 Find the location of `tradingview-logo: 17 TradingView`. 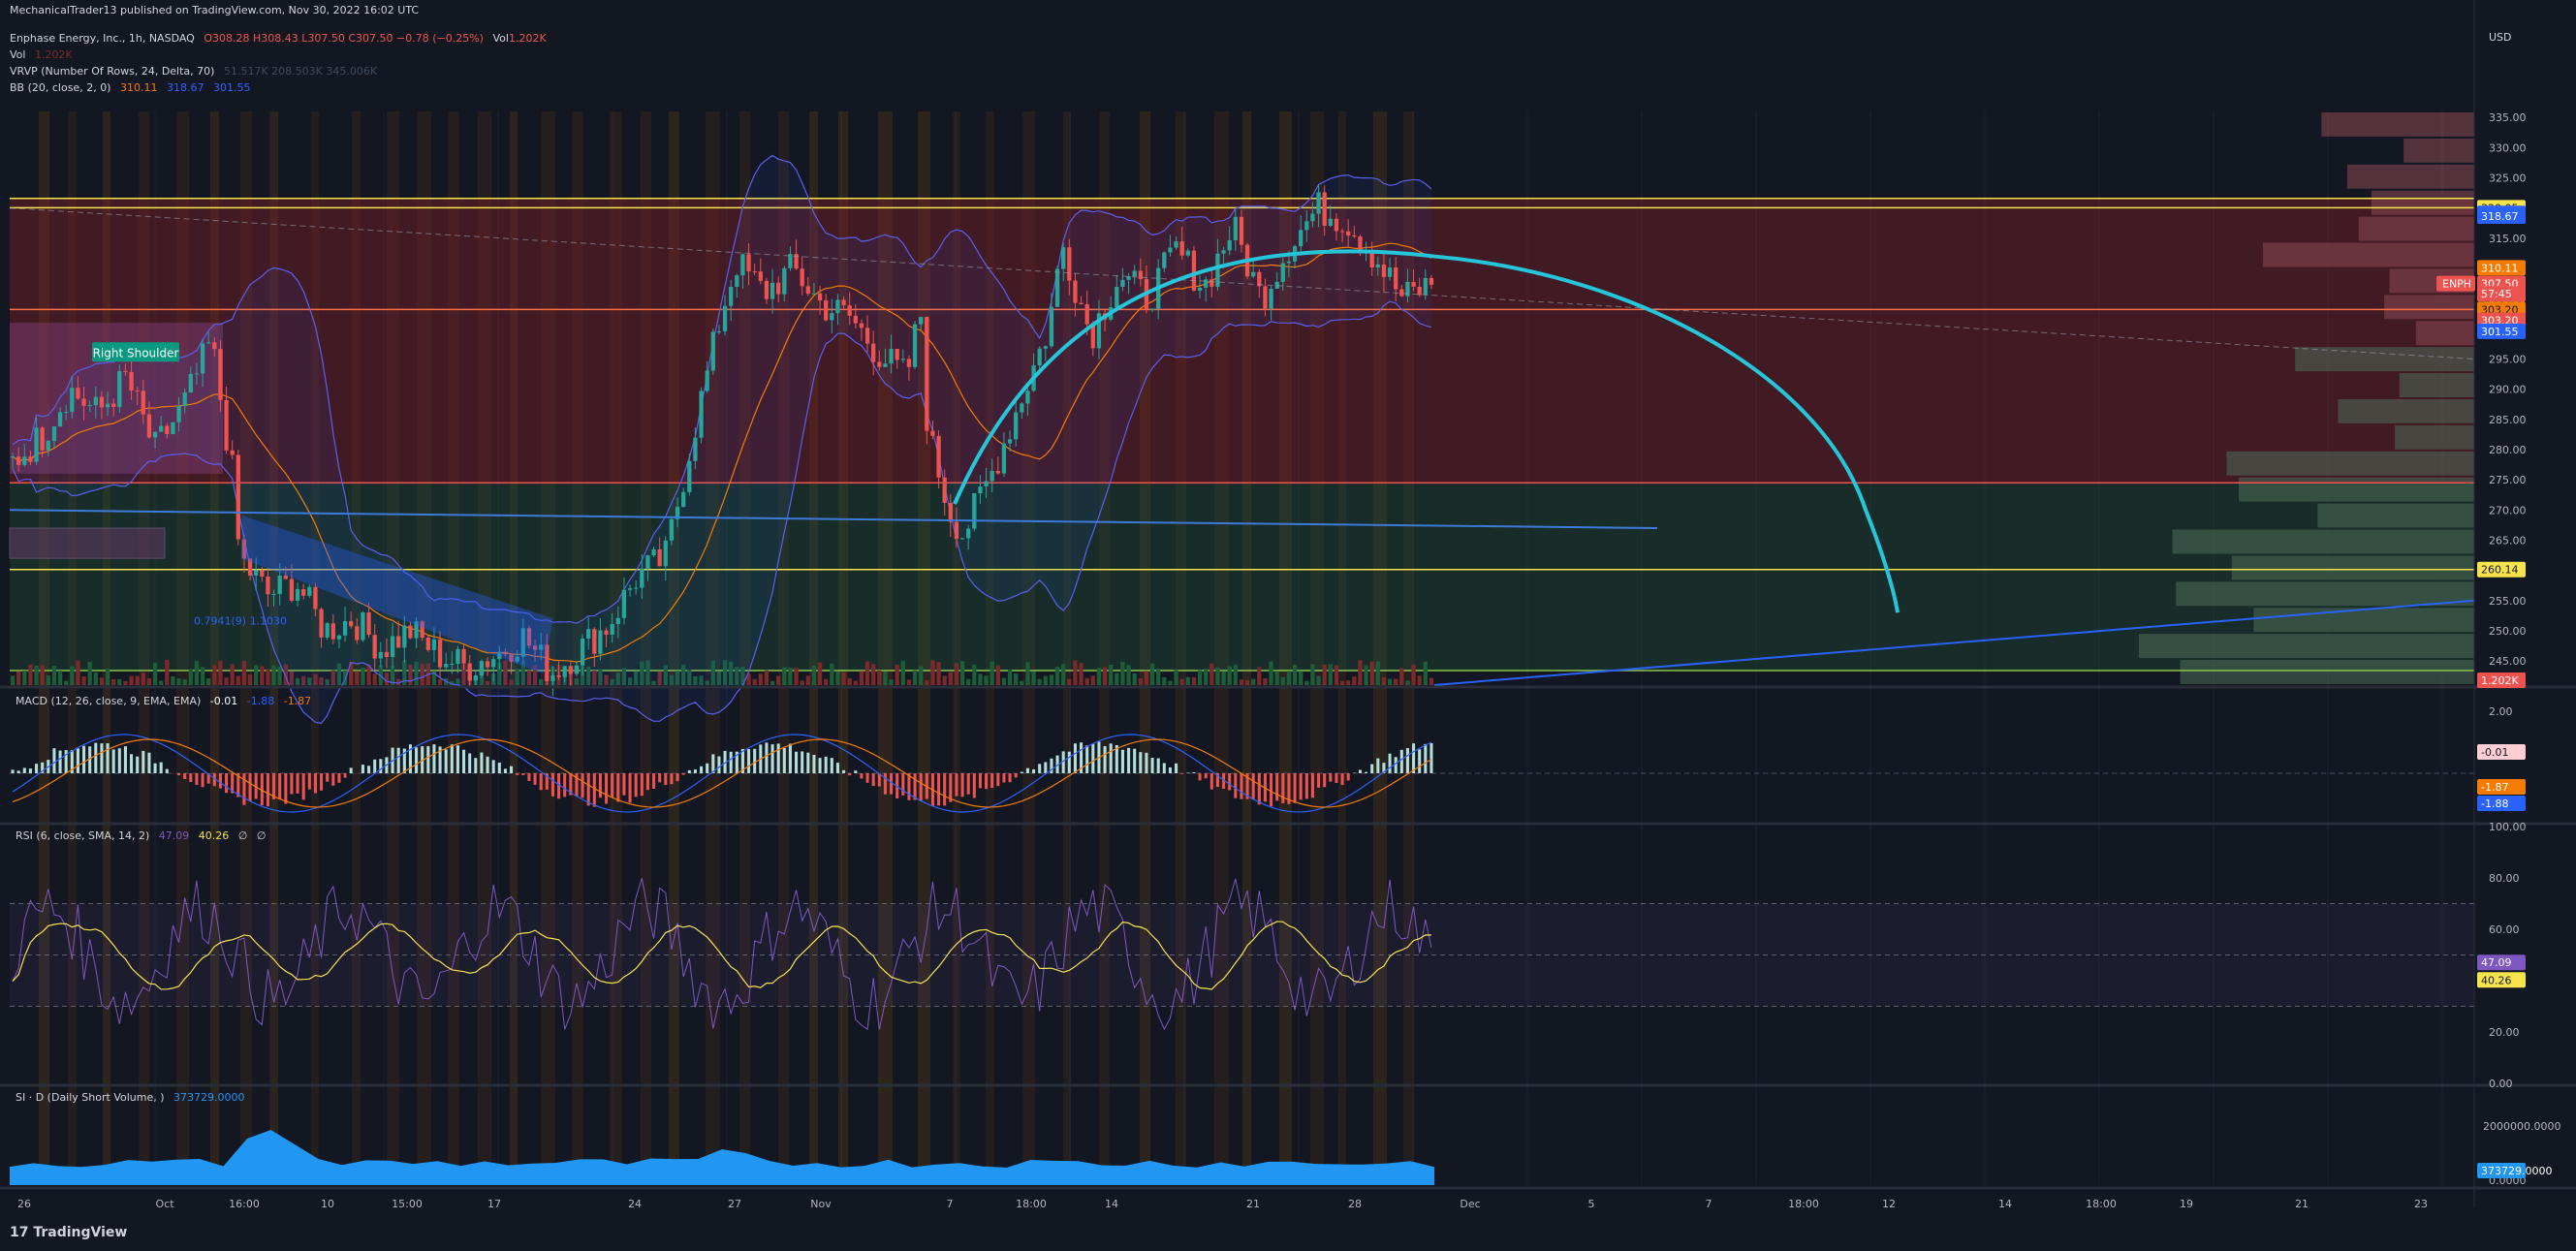

tradingview-logo: 17 TradingView is located at coordinates (68, 1233).